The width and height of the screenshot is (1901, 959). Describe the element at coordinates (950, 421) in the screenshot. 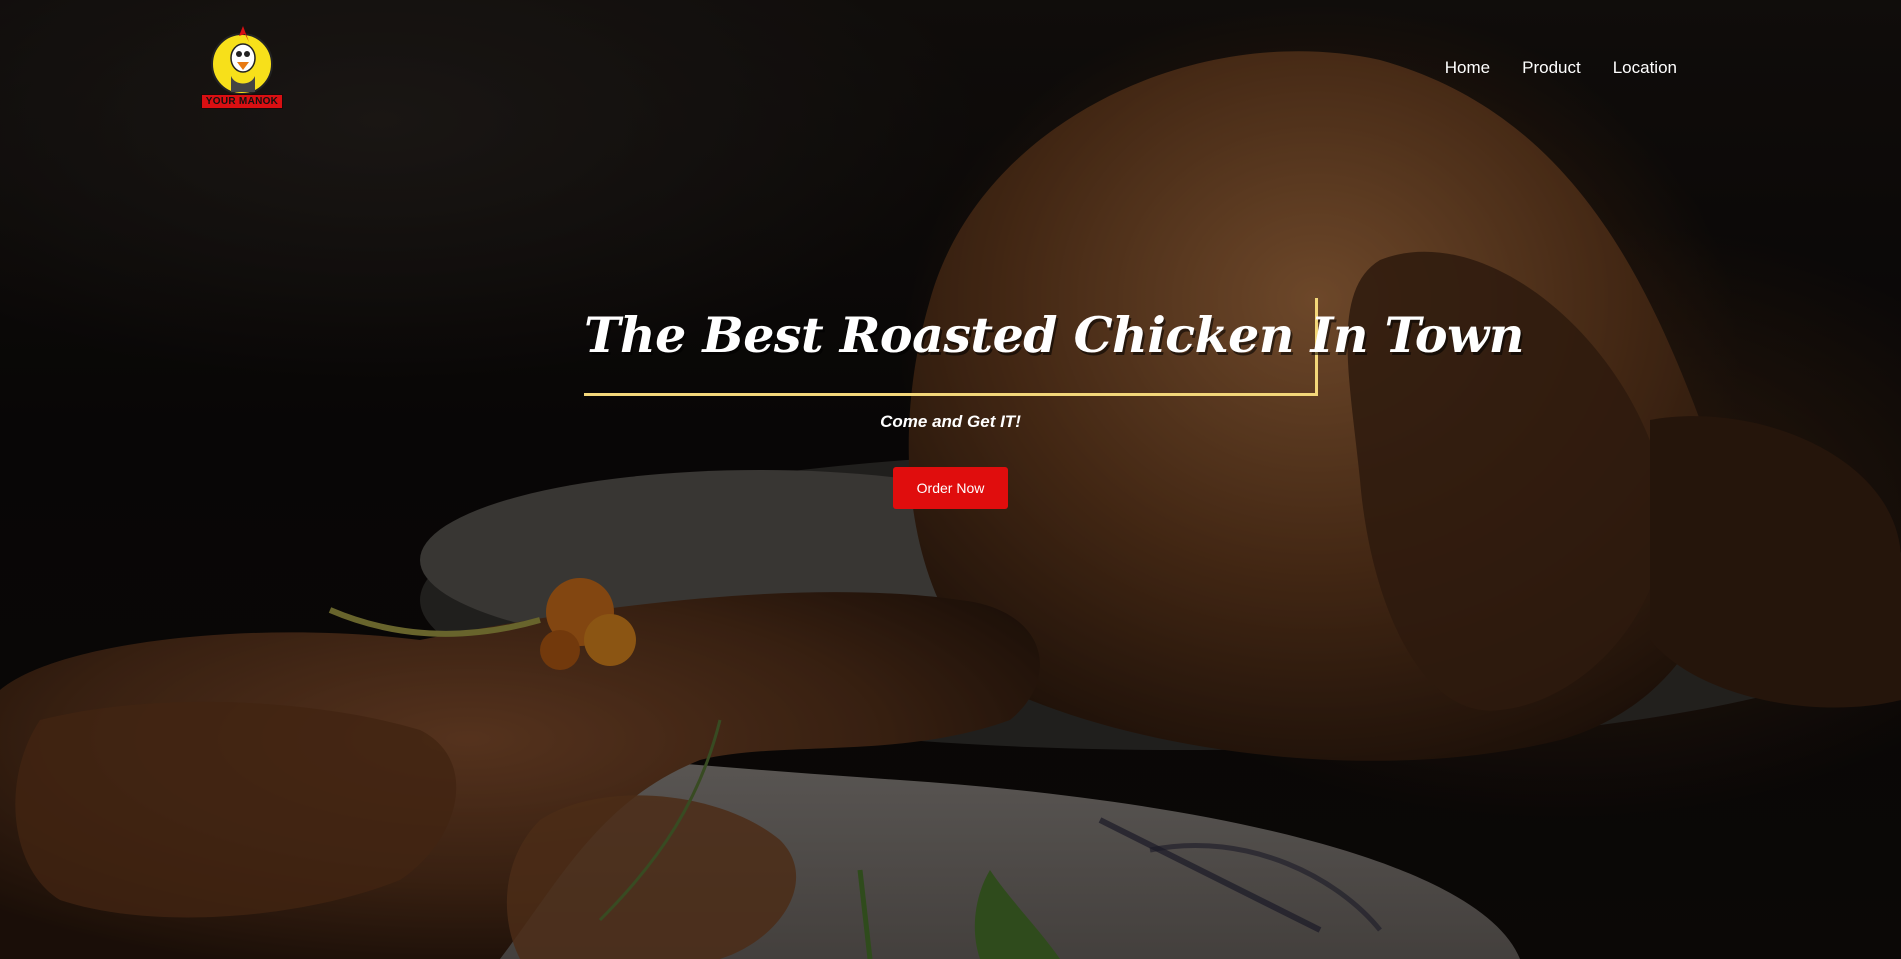

I see `hero-subtitle: Come and Get IT!` at that location.